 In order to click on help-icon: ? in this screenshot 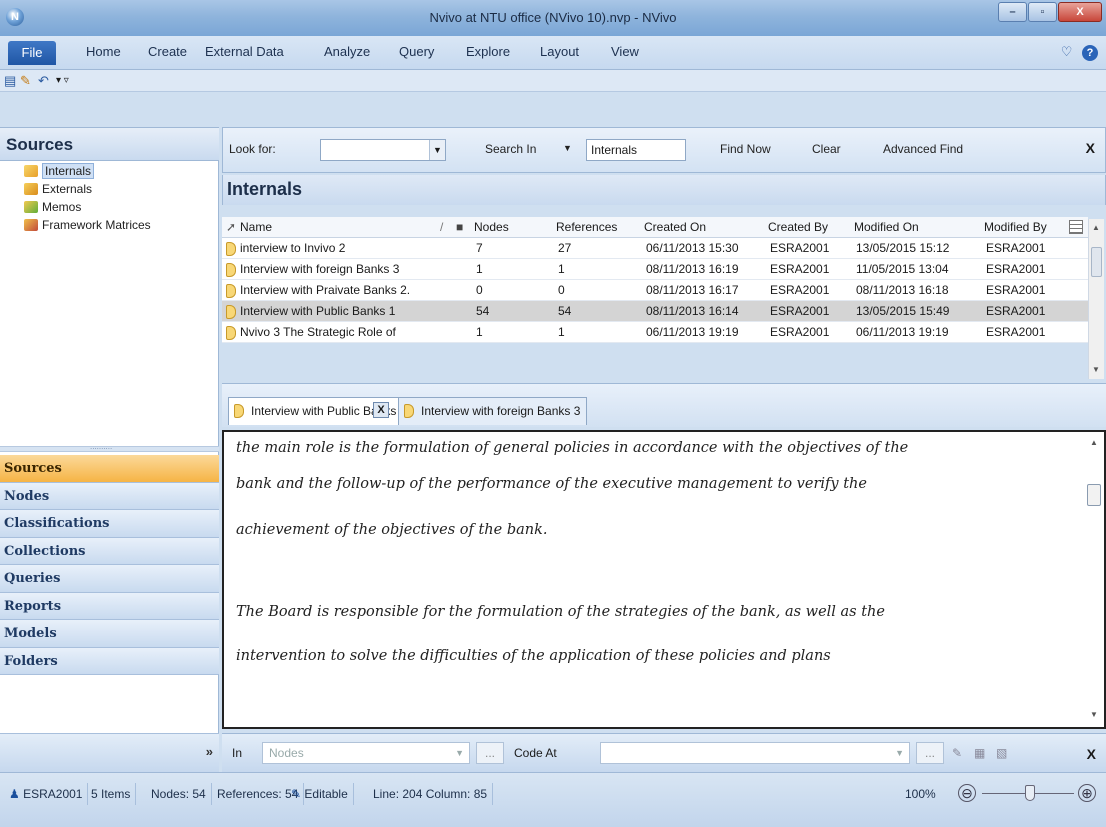, I will do `click(1090, 53)`.